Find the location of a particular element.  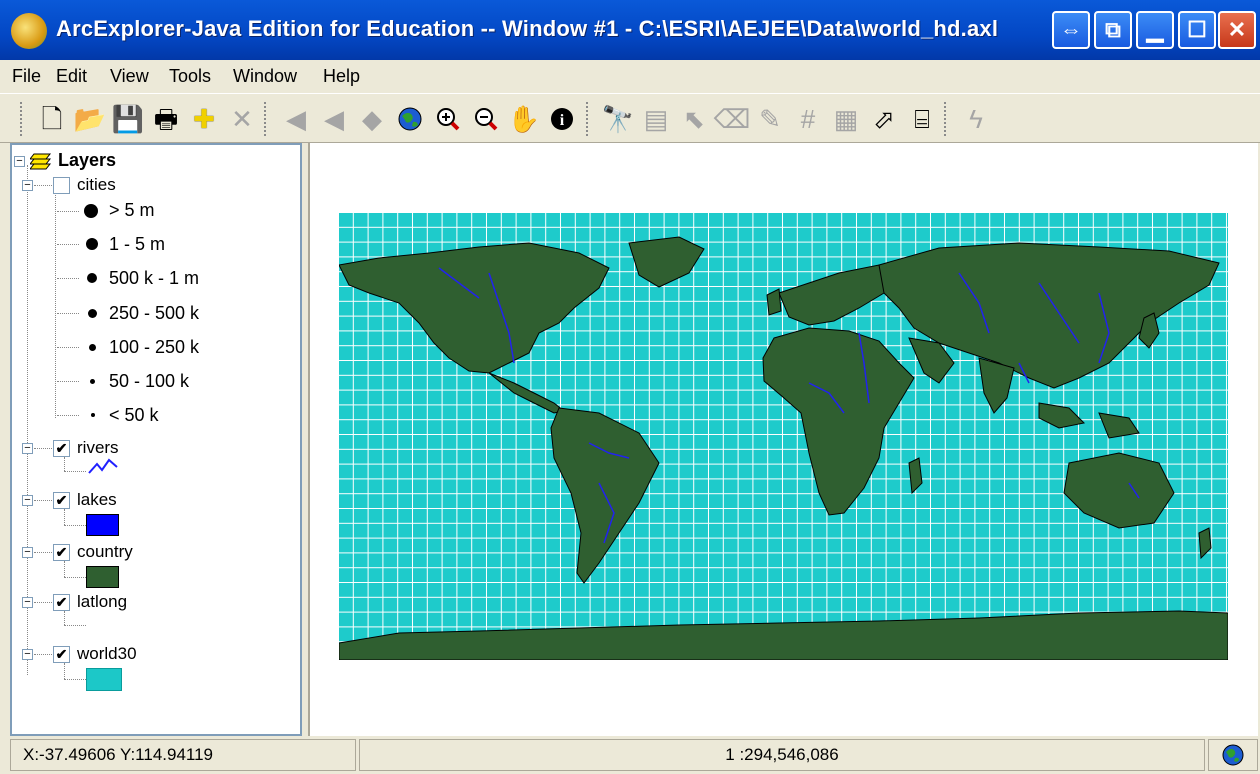

layer-name-latlong: latlong is located at coordinates (102, 601).